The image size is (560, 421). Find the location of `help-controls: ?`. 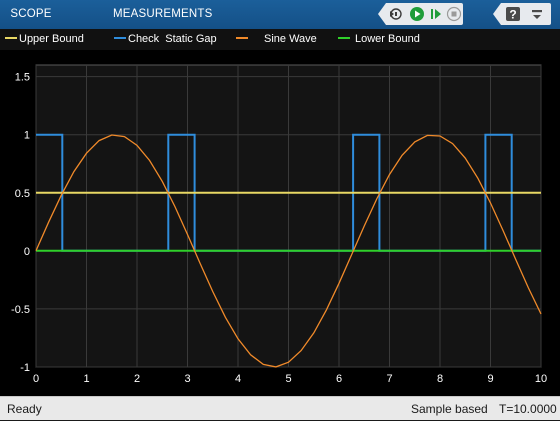

help-controls: ? is located at coordinates (522, 14).